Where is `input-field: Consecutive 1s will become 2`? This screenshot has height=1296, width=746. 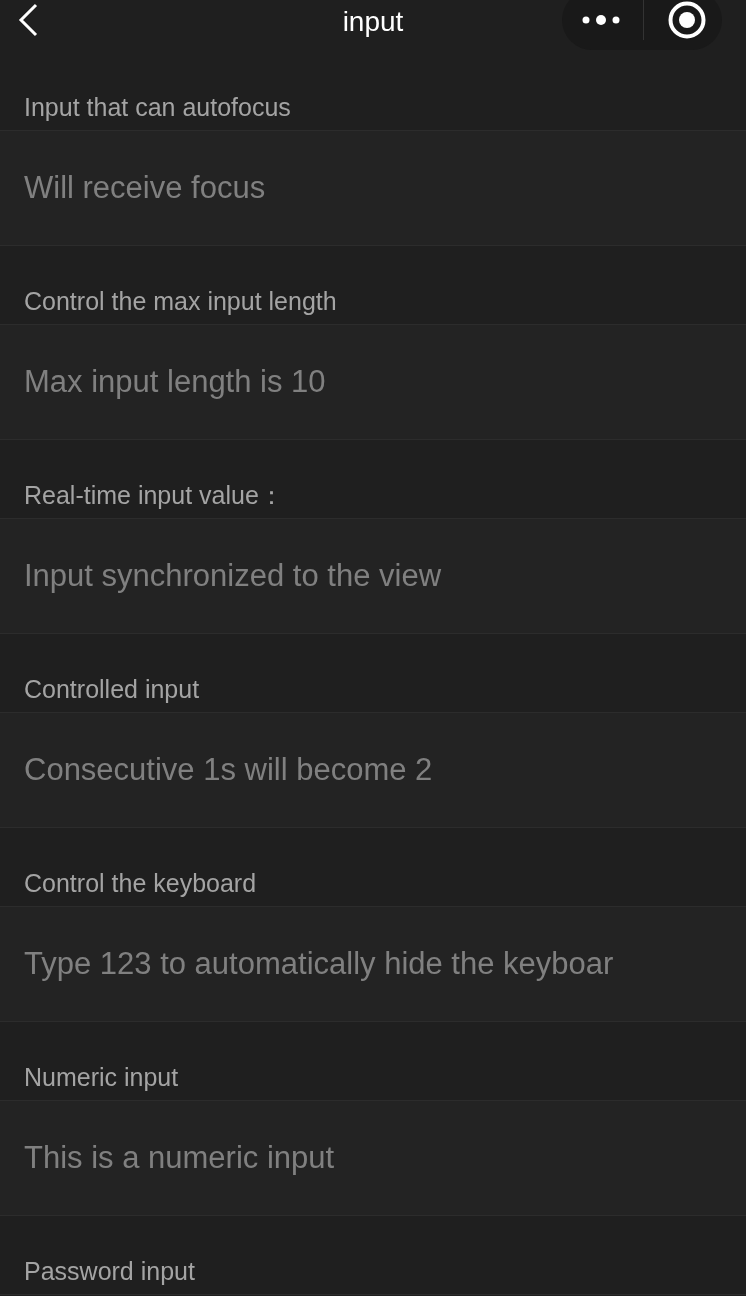 input-field: Consecutive 1s will become 2 is located at coordinates (373, 770).